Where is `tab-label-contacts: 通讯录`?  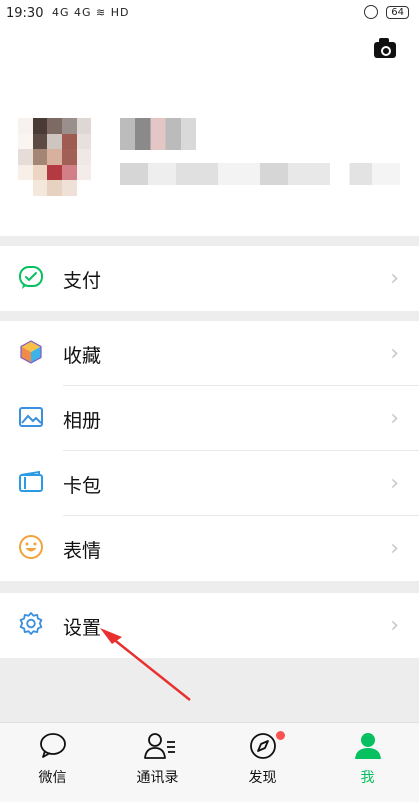 tab-label-contacts: 通讯录 is located at coordinates (157, 778).